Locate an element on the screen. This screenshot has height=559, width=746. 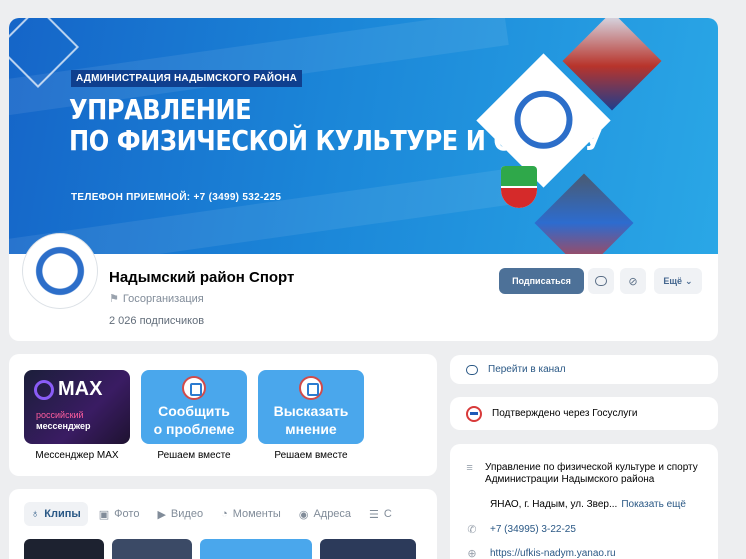
description-icon: ≡ is located at coordinates (469, 468).